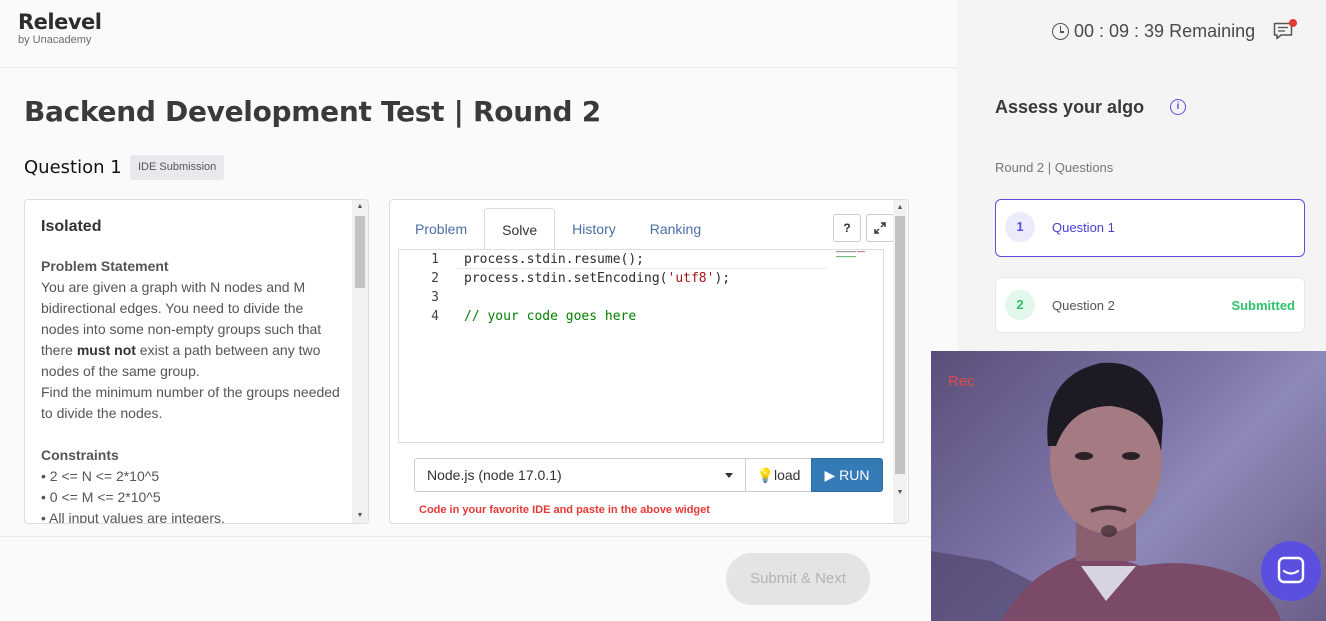  Describe the element at coordinates (581, 278) in the screenshot. I see `code-line-2: 2 process.stdin.setEncoding('utf8');` at that location.